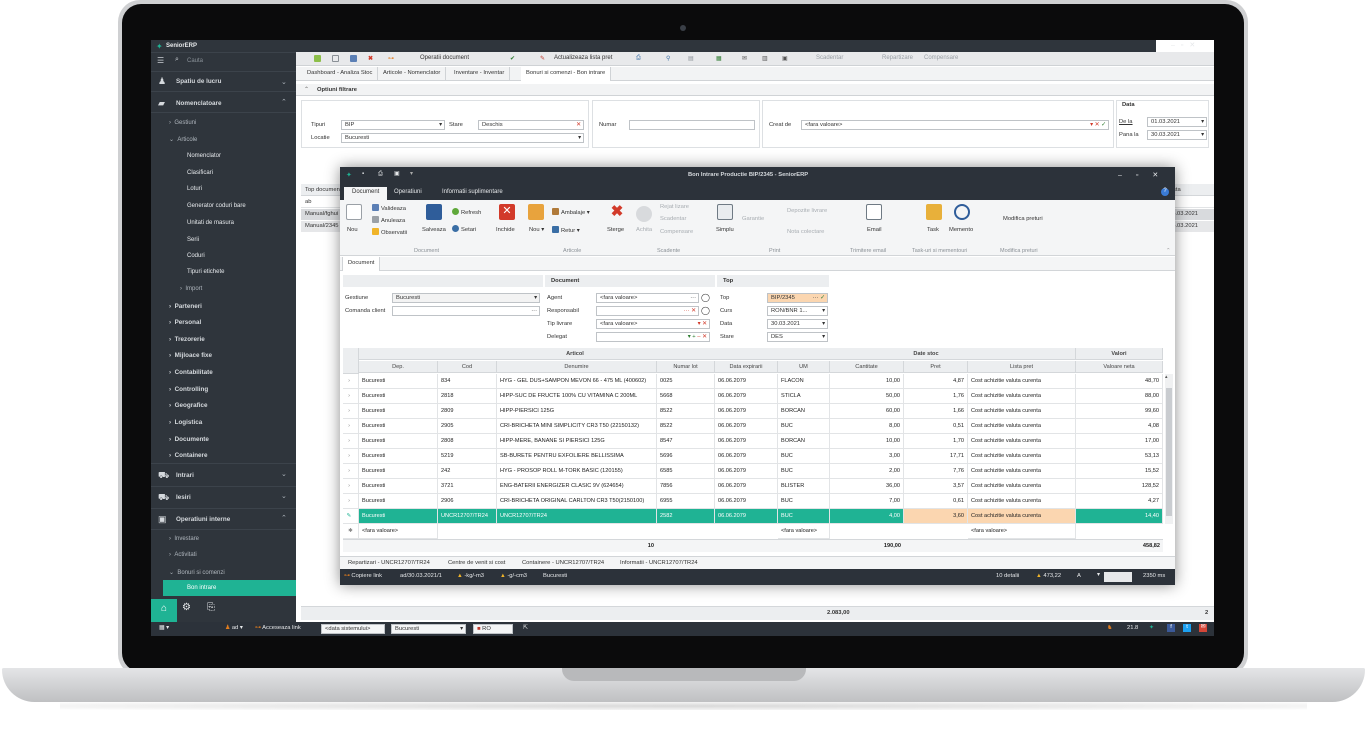 This screenshot has width=1367, height=753. Describe the element at coordinates (536, 230) in the screenshot. I see `nou-articol-button: Nou ▾` at that location.